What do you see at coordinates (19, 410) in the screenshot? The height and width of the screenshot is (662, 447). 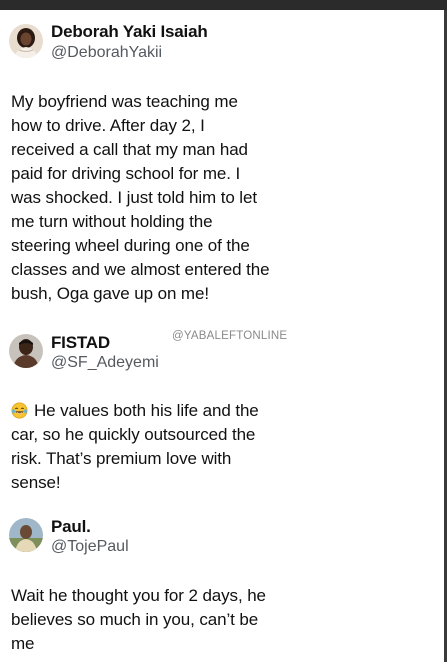 I see `laughing-tears-emoji-icon` at bounding box center [19, 410].